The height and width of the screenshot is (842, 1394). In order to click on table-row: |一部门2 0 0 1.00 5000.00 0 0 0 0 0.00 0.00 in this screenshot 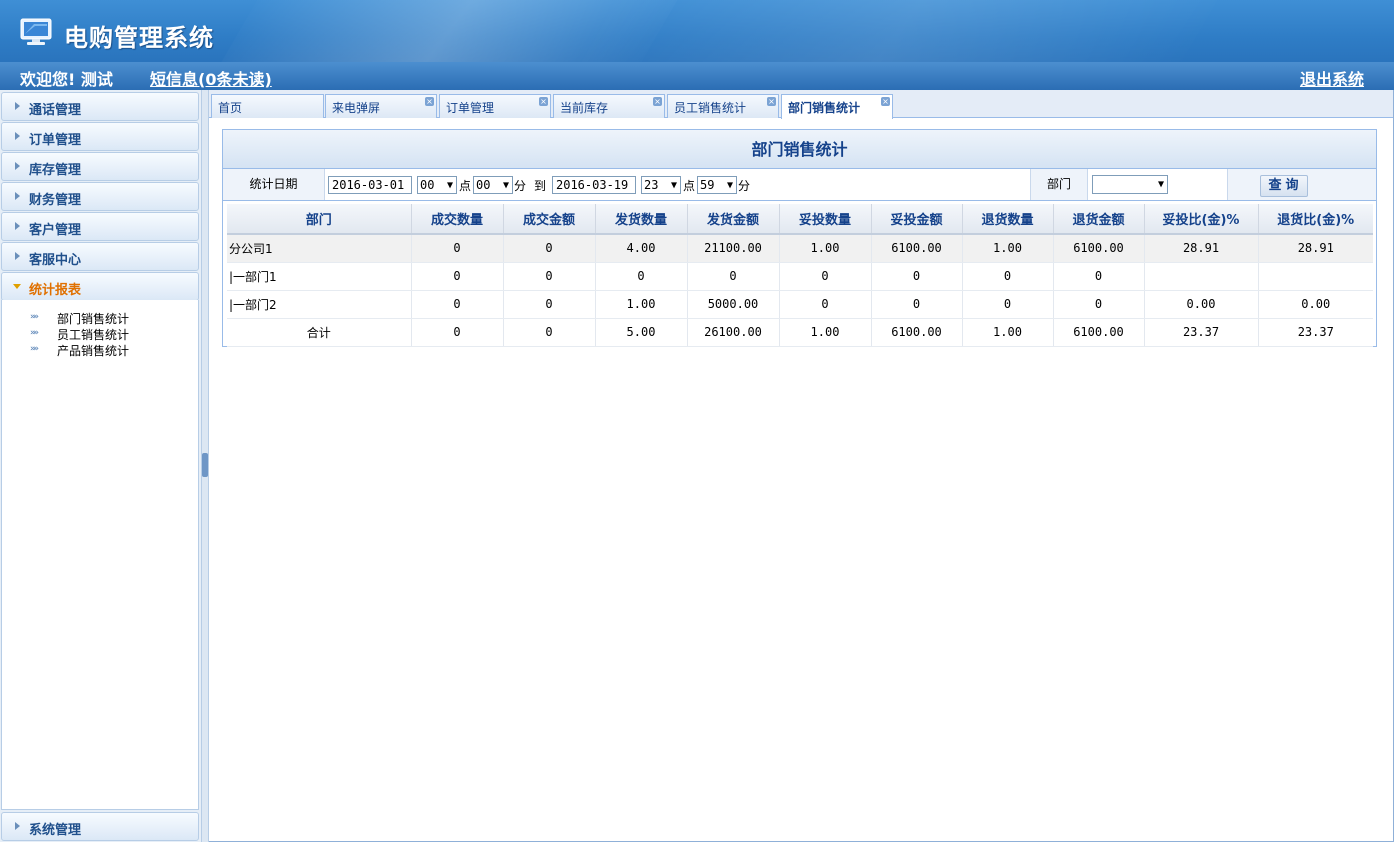, I will do `click(800, 304)`.